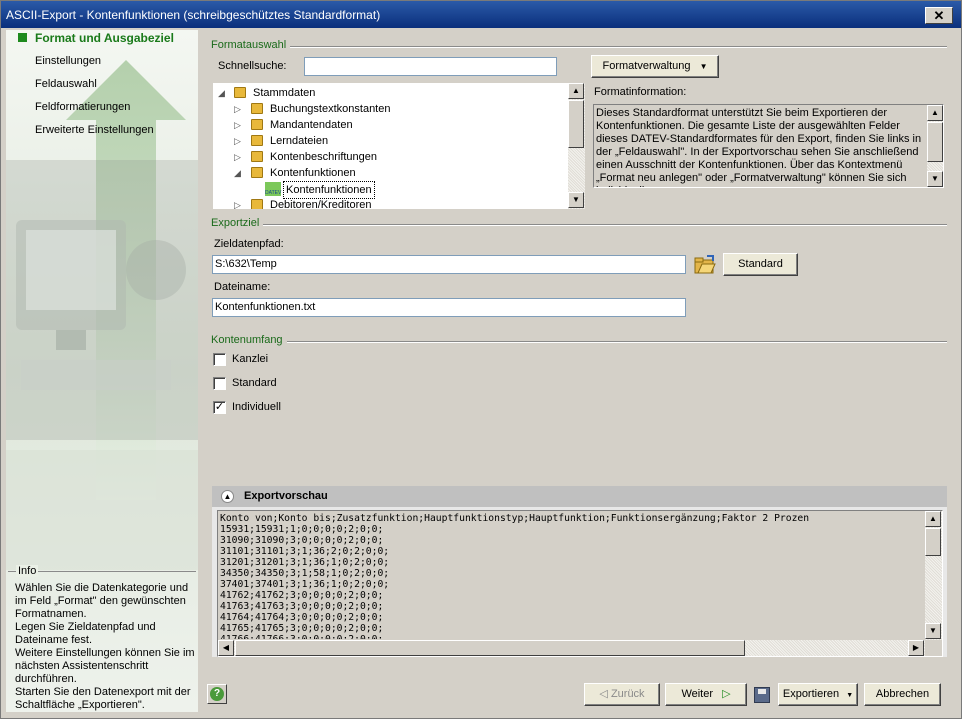 This screenshot has width=962, height=719. I want to click on tree-label: Kontenbeschriftungen, so click(324, 157).